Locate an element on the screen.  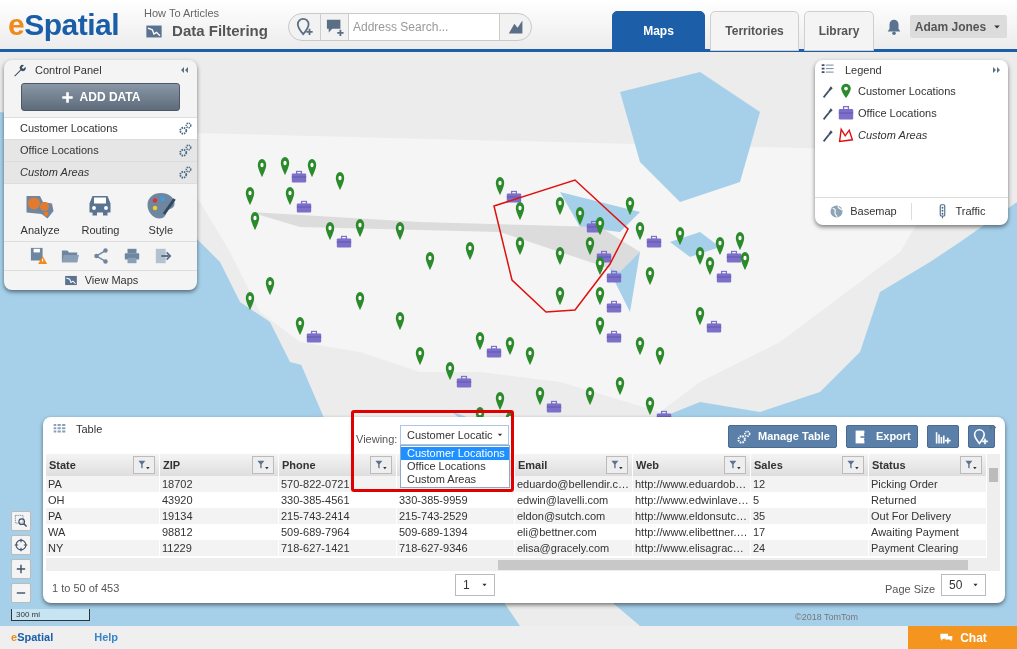
nav-tab: Library is located at coordinates (839, 31).